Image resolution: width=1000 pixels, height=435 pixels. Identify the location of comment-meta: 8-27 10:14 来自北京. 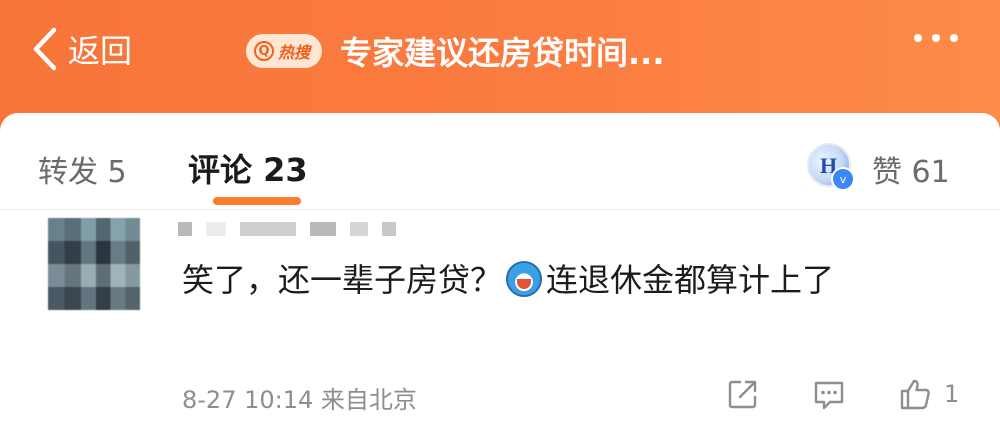
(299, 397).